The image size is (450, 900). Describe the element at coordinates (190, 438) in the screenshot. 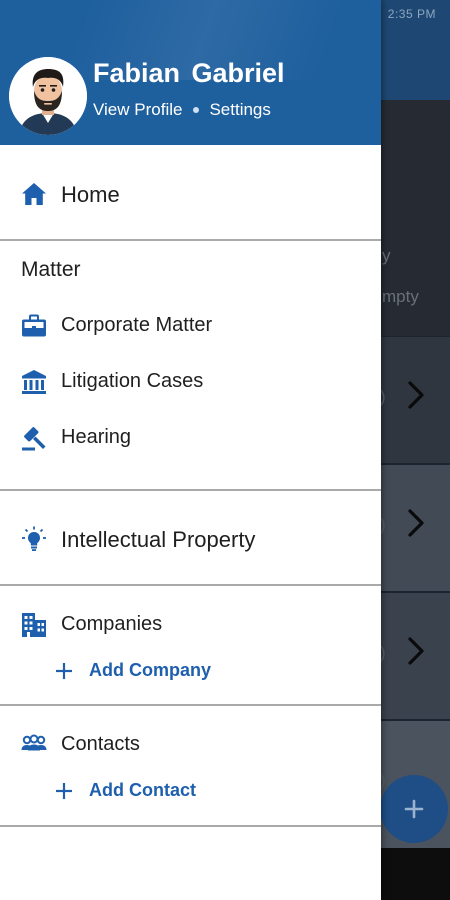

I see `nav-item-hearing: Hearing` at that location.